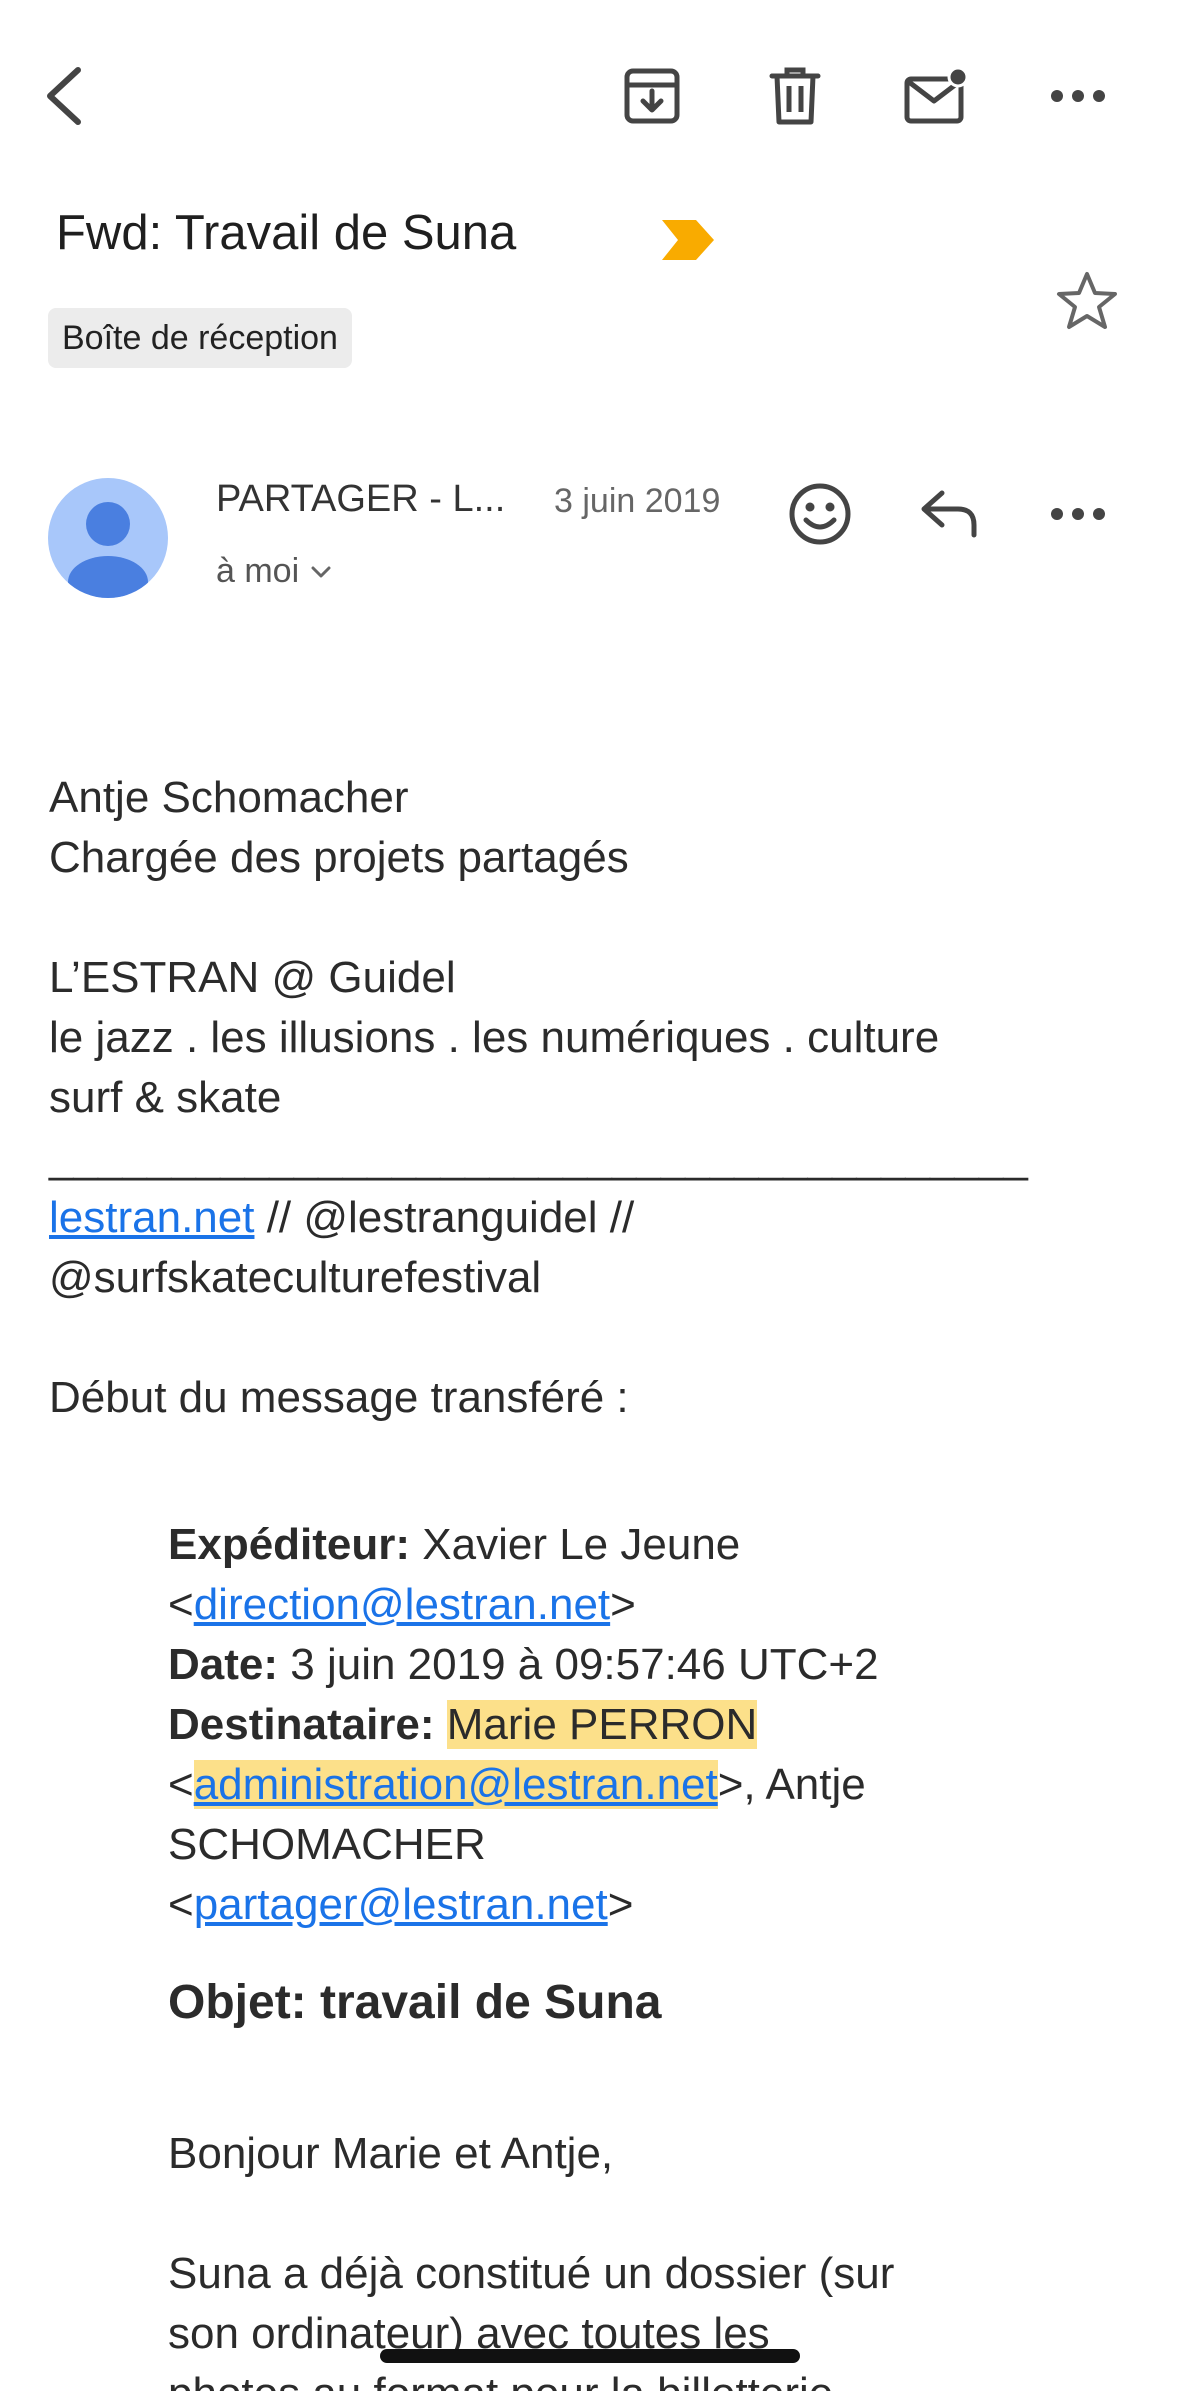 This screenshot has height=2391, width=1179. I want to click on sender-avatar, so click(108, 538).